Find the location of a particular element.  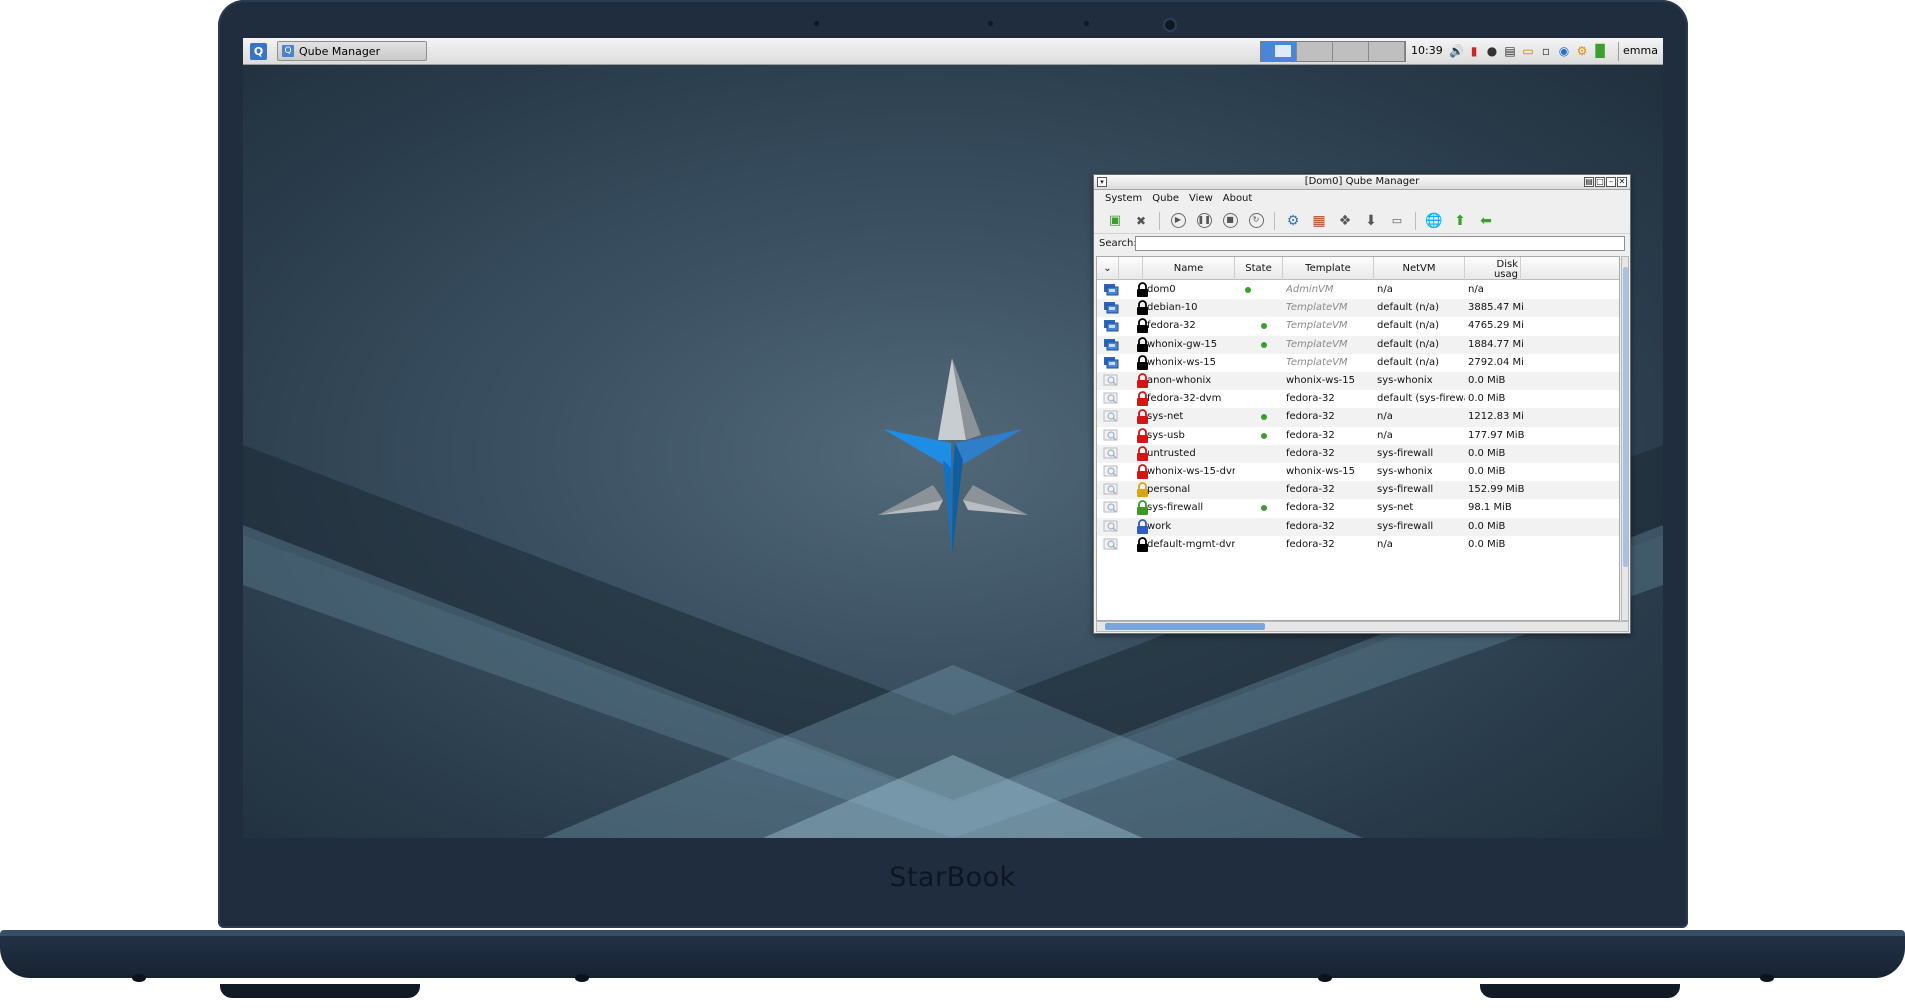

cell-netvm: sys-whonix is located at coordinates (1405, 380).